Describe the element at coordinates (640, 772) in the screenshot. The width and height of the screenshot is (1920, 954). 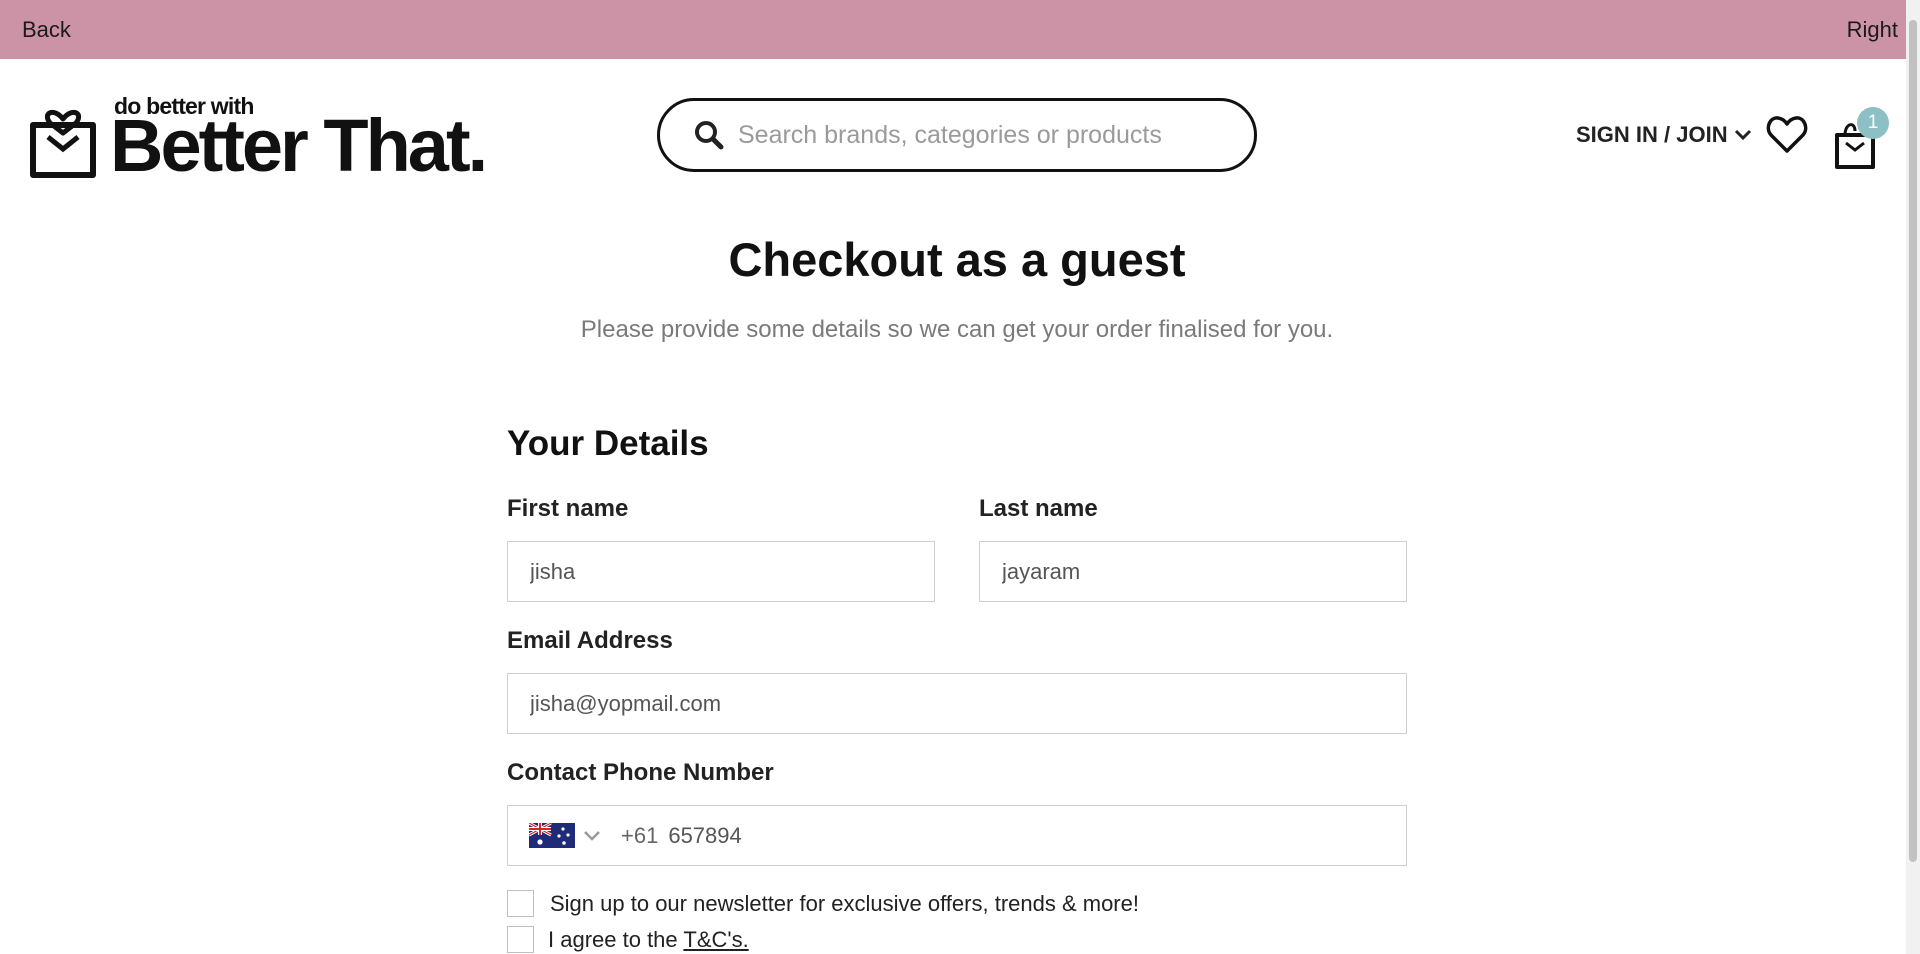
I see `phone-label: Contact Phone Number` at that location.